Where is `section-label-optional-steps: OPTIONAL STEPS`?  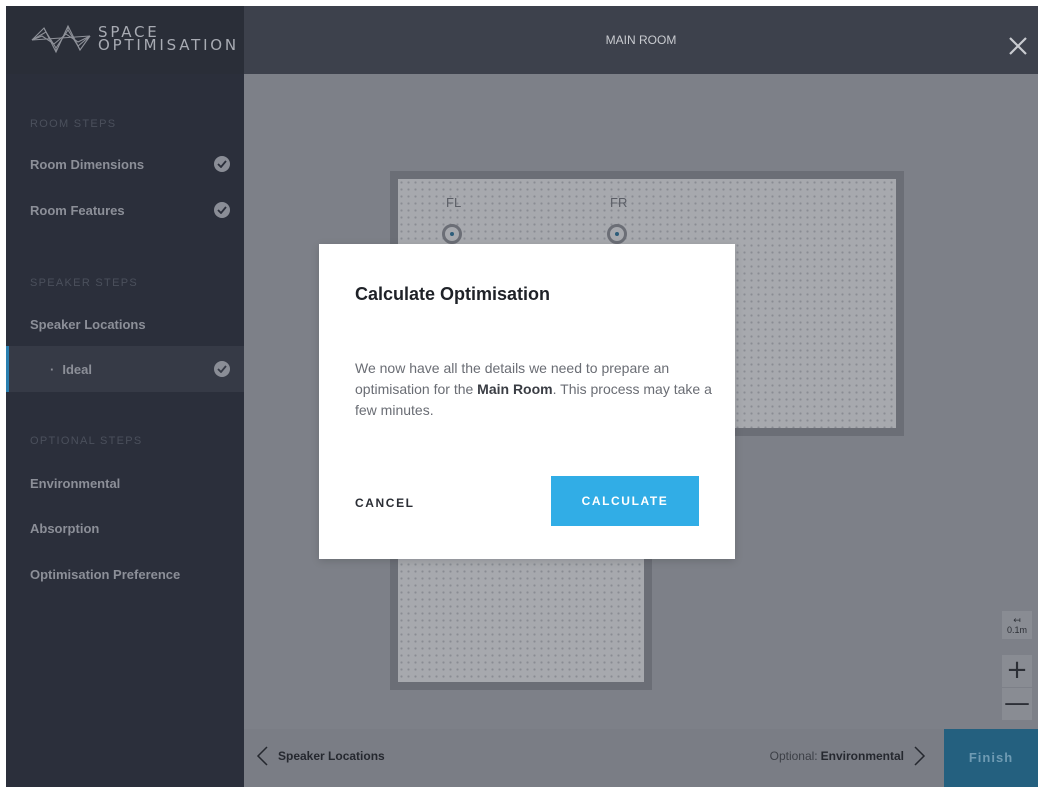
section-label-optional-steps: OPTIONAL STEPS is located at coordinates (86, 441).